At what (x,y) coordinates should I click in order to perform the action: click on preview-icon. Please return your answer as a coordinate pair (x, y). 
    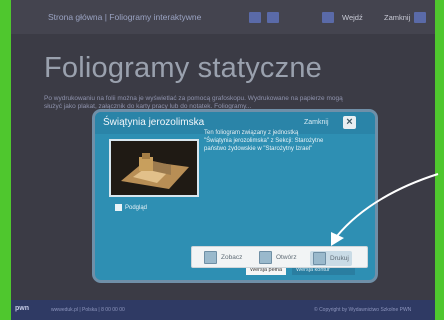
    Looking at the image, I should click on (118, 207).